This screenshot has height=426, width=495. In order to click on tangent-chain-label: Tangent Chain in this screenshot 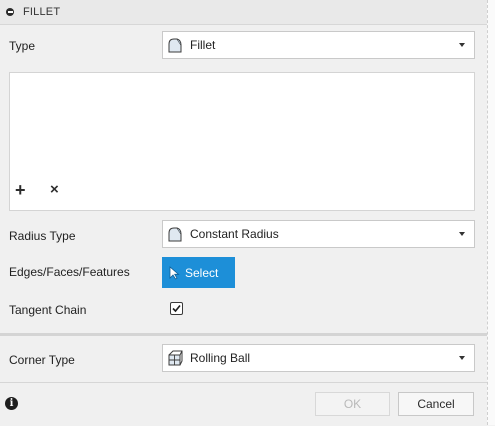, I will do `click(48, 310)`.